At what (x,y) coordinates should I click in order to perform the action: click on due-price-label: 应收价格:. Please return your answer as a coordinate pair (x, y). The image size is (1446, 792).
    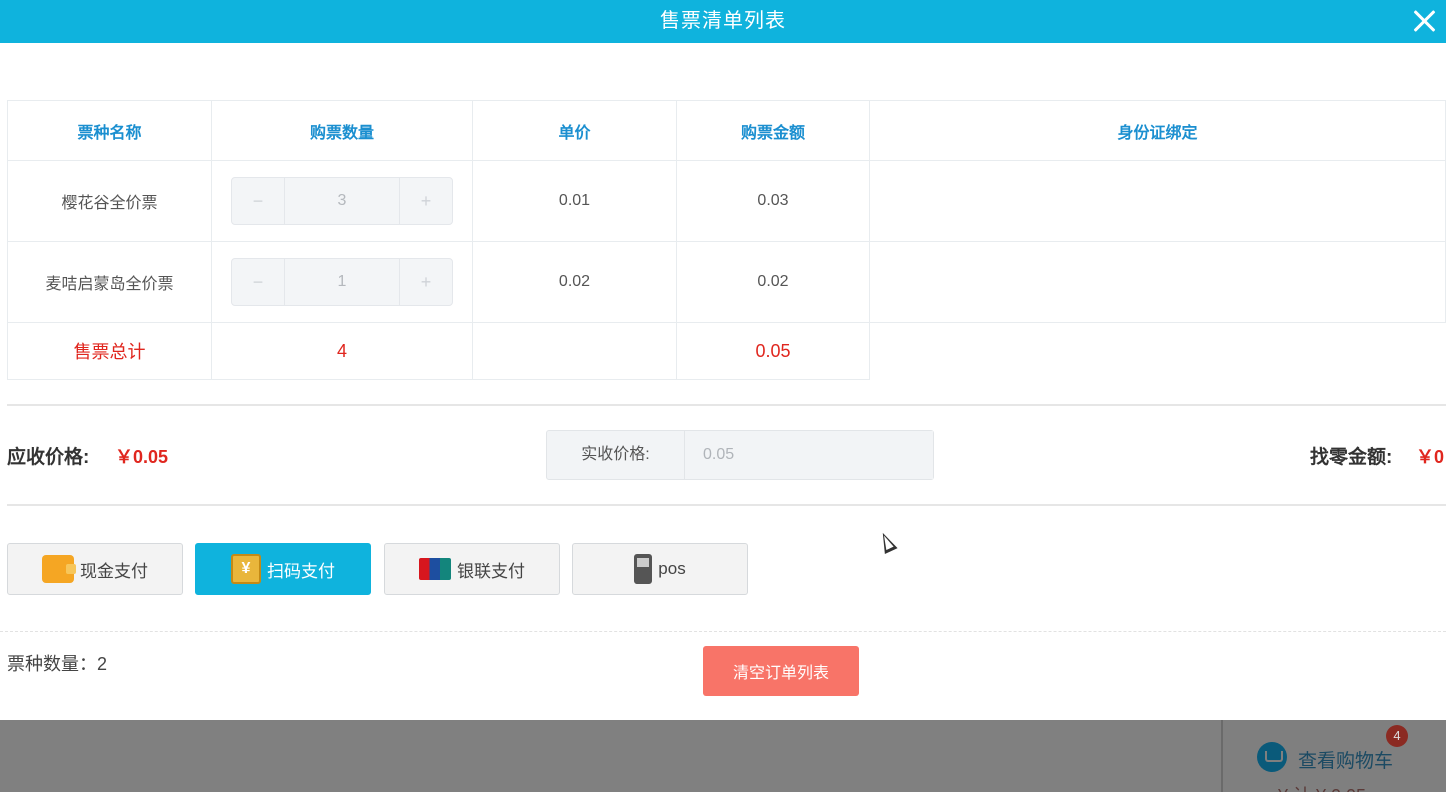
    Looking at the image, I should click on (48, 457).